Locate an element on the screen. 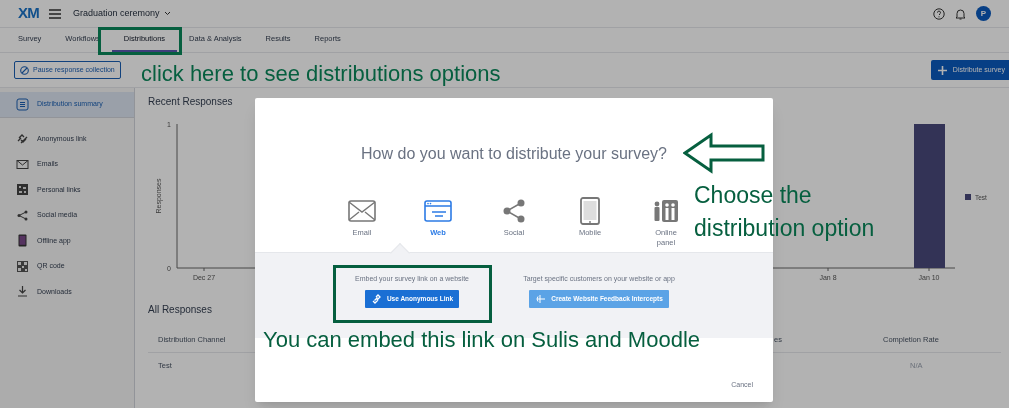 The image size is (1009, 408). prohibited-icon is located at coordinates (24, 70).